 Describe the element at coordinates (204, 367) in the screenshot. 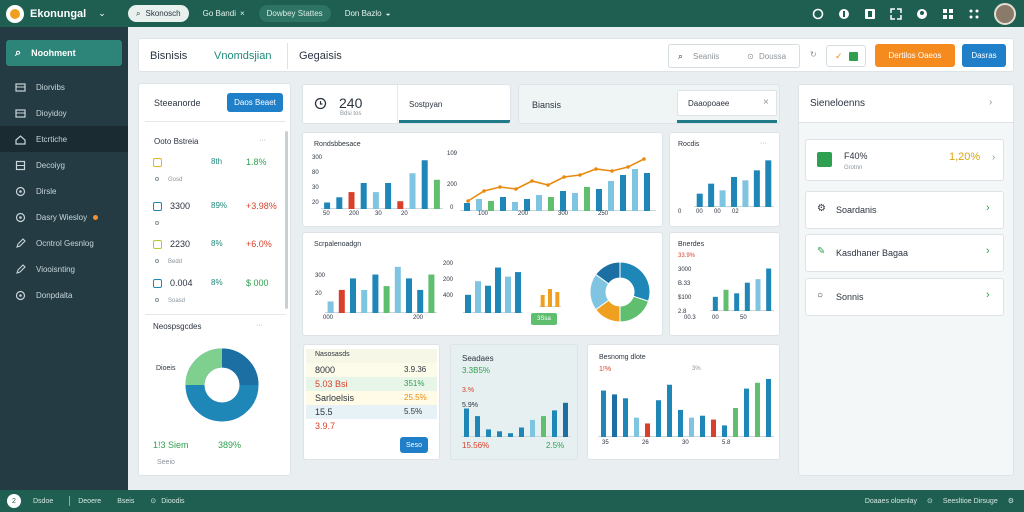

I see `donut-segment-green` at that location.